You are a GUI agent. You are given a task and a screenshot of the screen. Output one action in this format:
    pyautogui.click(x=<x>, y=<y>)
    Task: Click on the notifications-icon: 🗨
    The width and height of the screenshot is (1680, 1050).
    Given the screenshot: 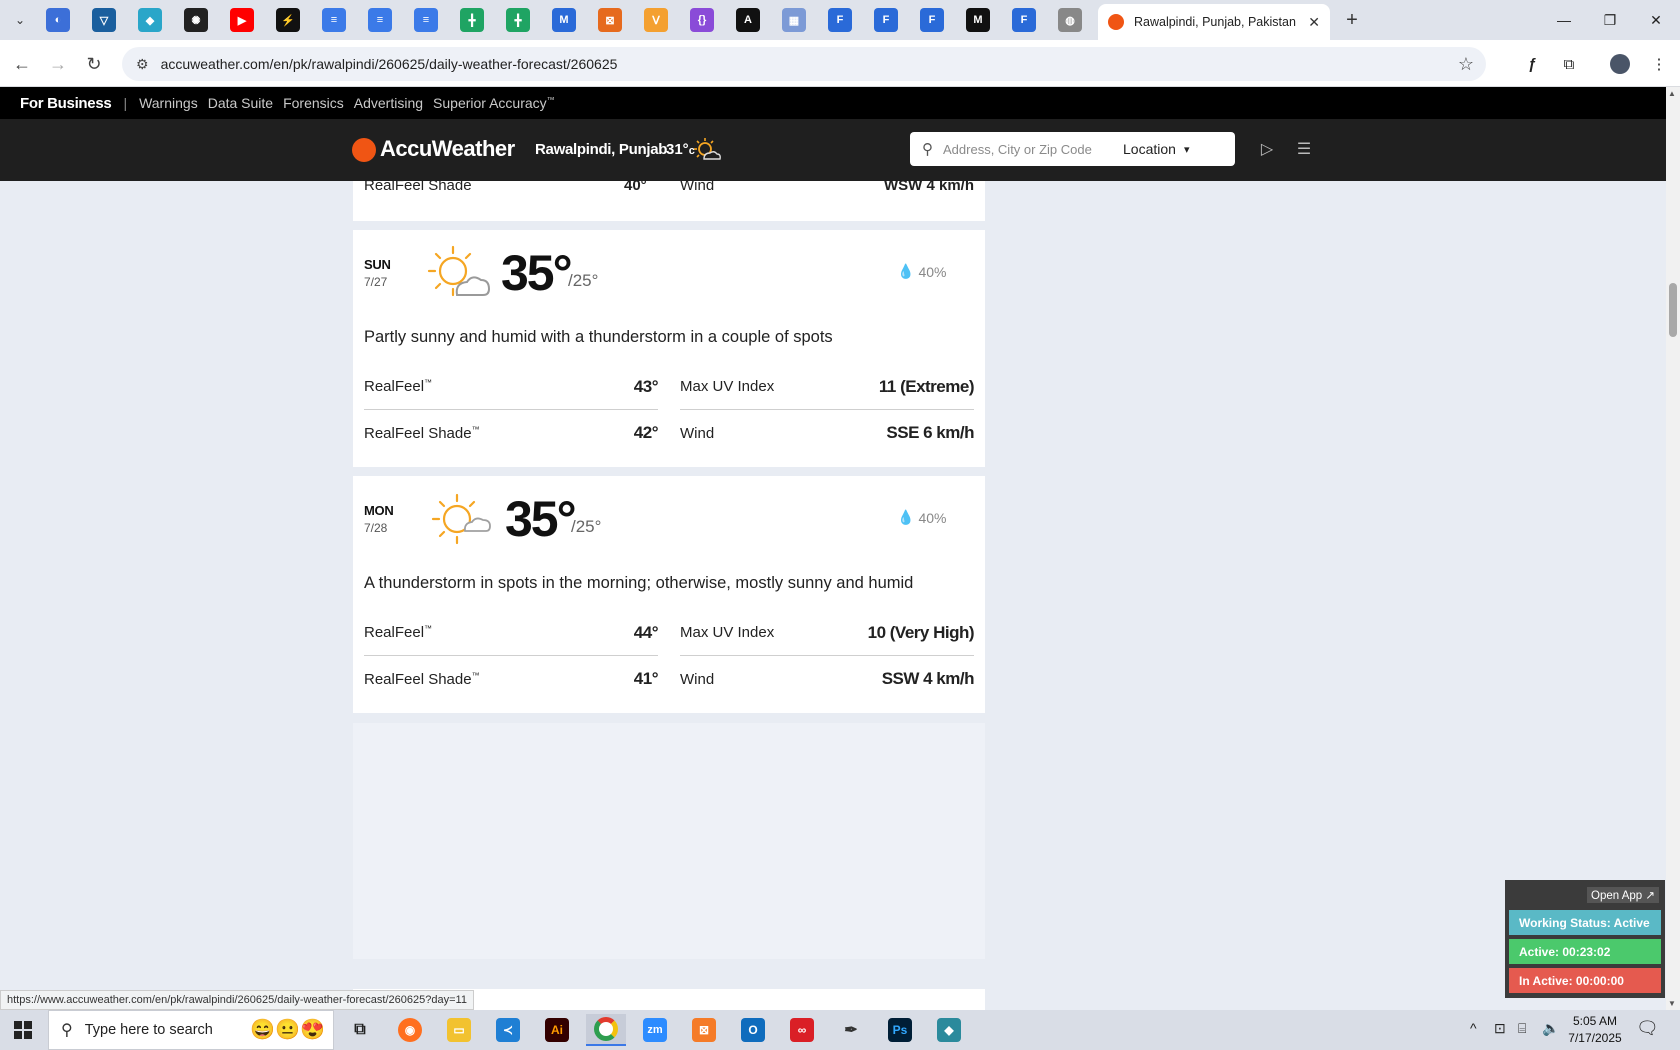 What is the action you would take?
    pyautogui.click(x=1647, y=1028)
    